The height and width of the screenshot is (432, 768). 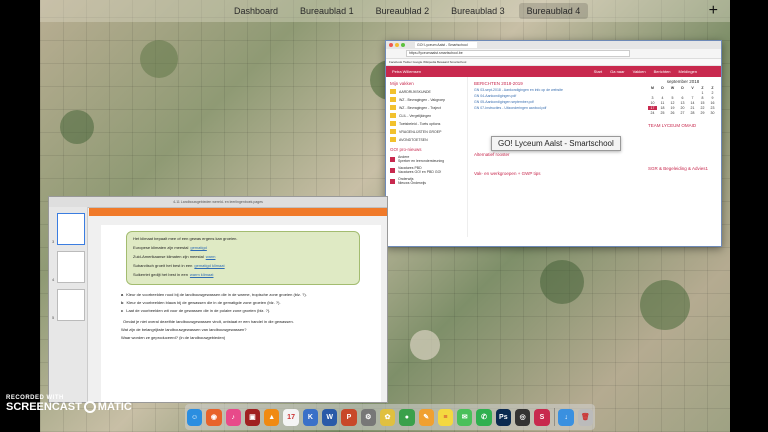 What do you see at coordinates (702, 108) in the screenshot?
I see `calendar-day: 22` at bounding box center [702, 108].